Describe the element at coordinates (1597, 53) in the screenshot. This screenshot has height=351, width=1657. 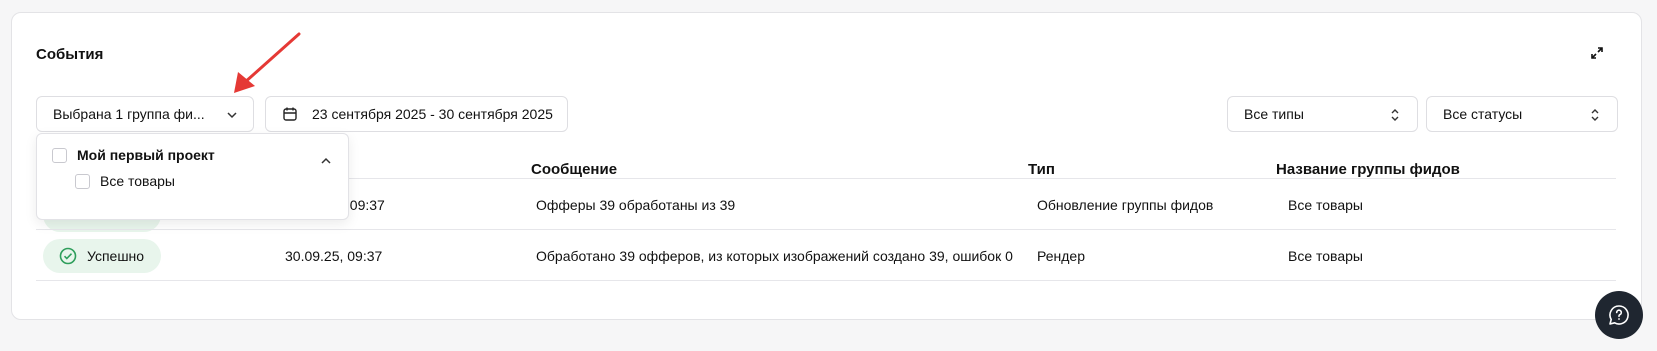
I see `expand-icon` at that location.